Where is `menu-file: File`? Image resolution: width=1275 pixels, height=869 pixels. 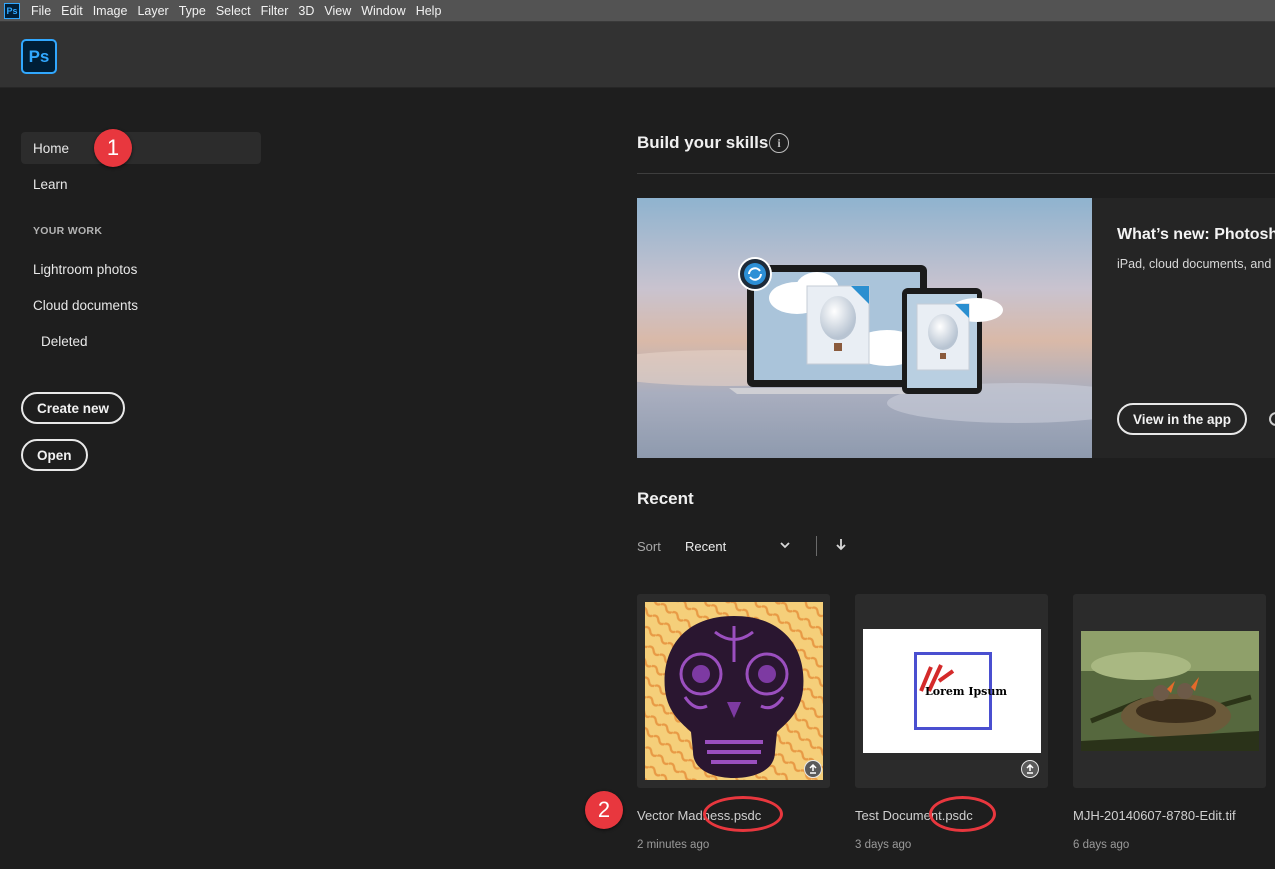
menu-file: File is located at coordinates (41, 11).